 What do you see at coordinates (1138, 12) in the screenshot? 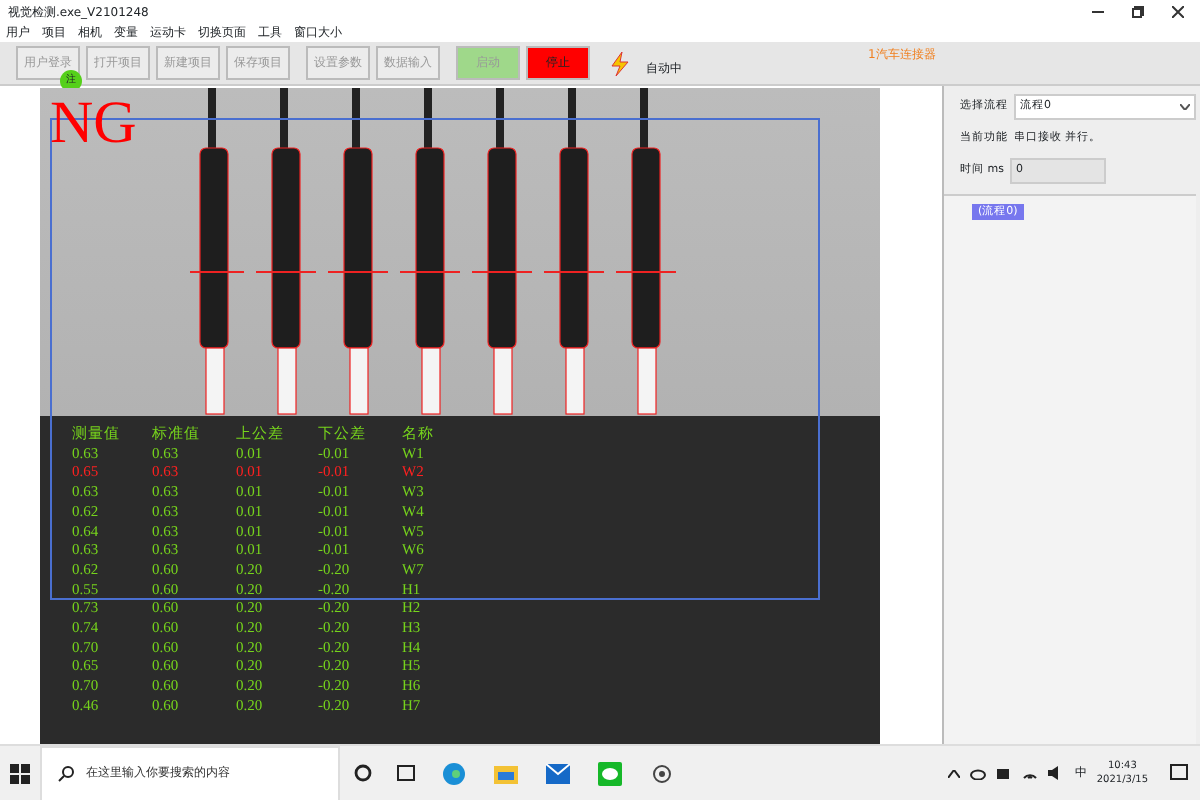
I see `restore-icon` at bounding box center [1138, 12].